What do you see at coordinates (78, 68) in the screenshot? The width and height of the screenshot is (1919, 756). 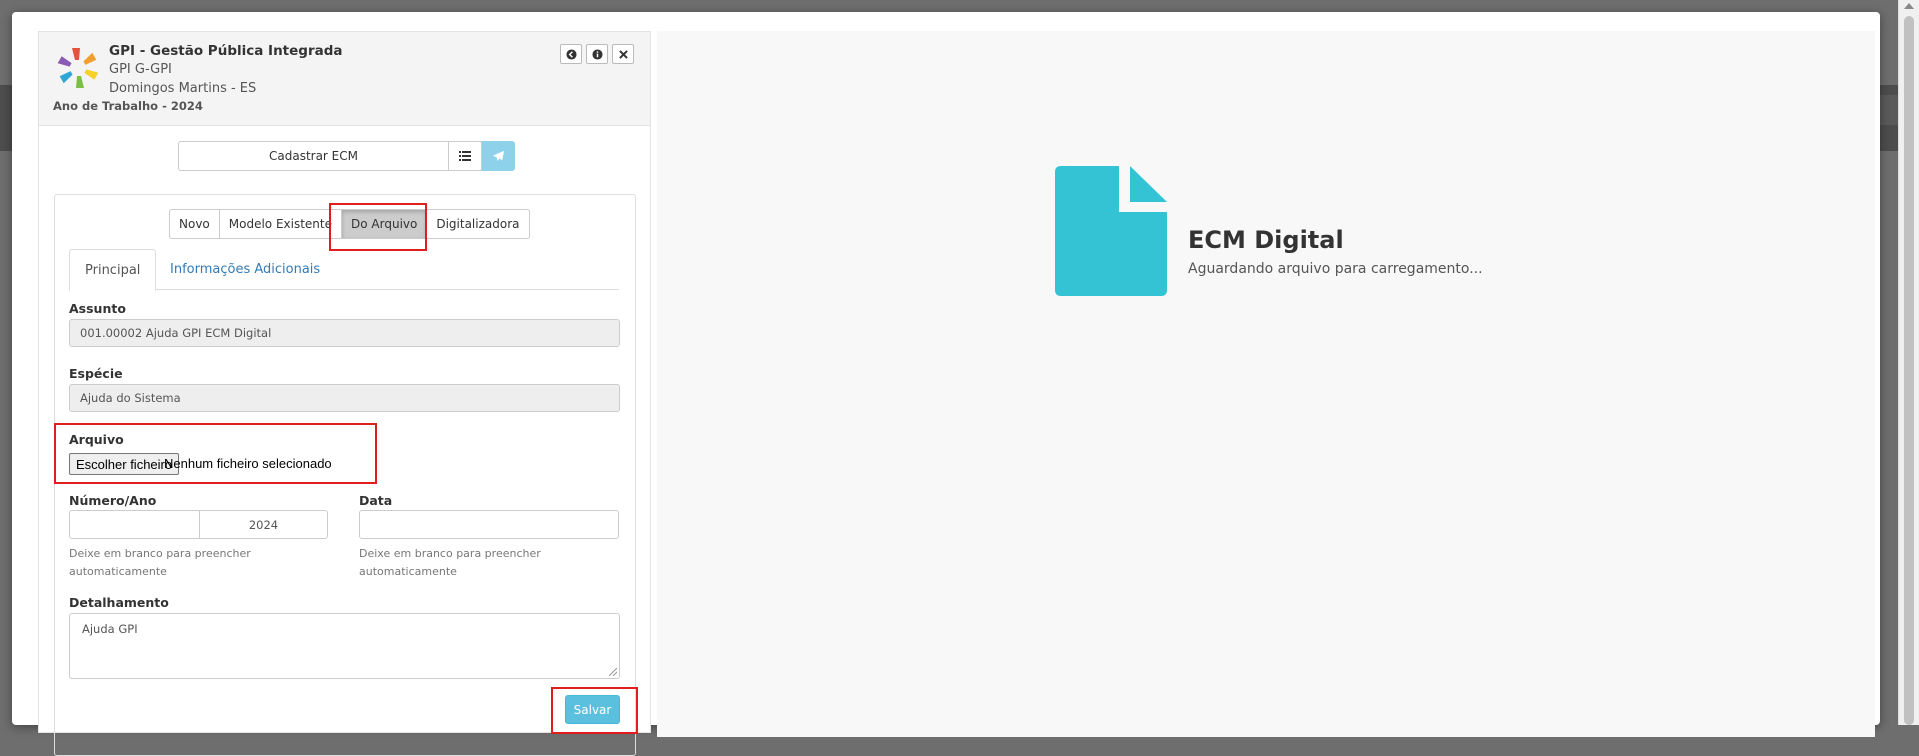 I see `gpi-logo-icon` at bounding box center [78, 68].